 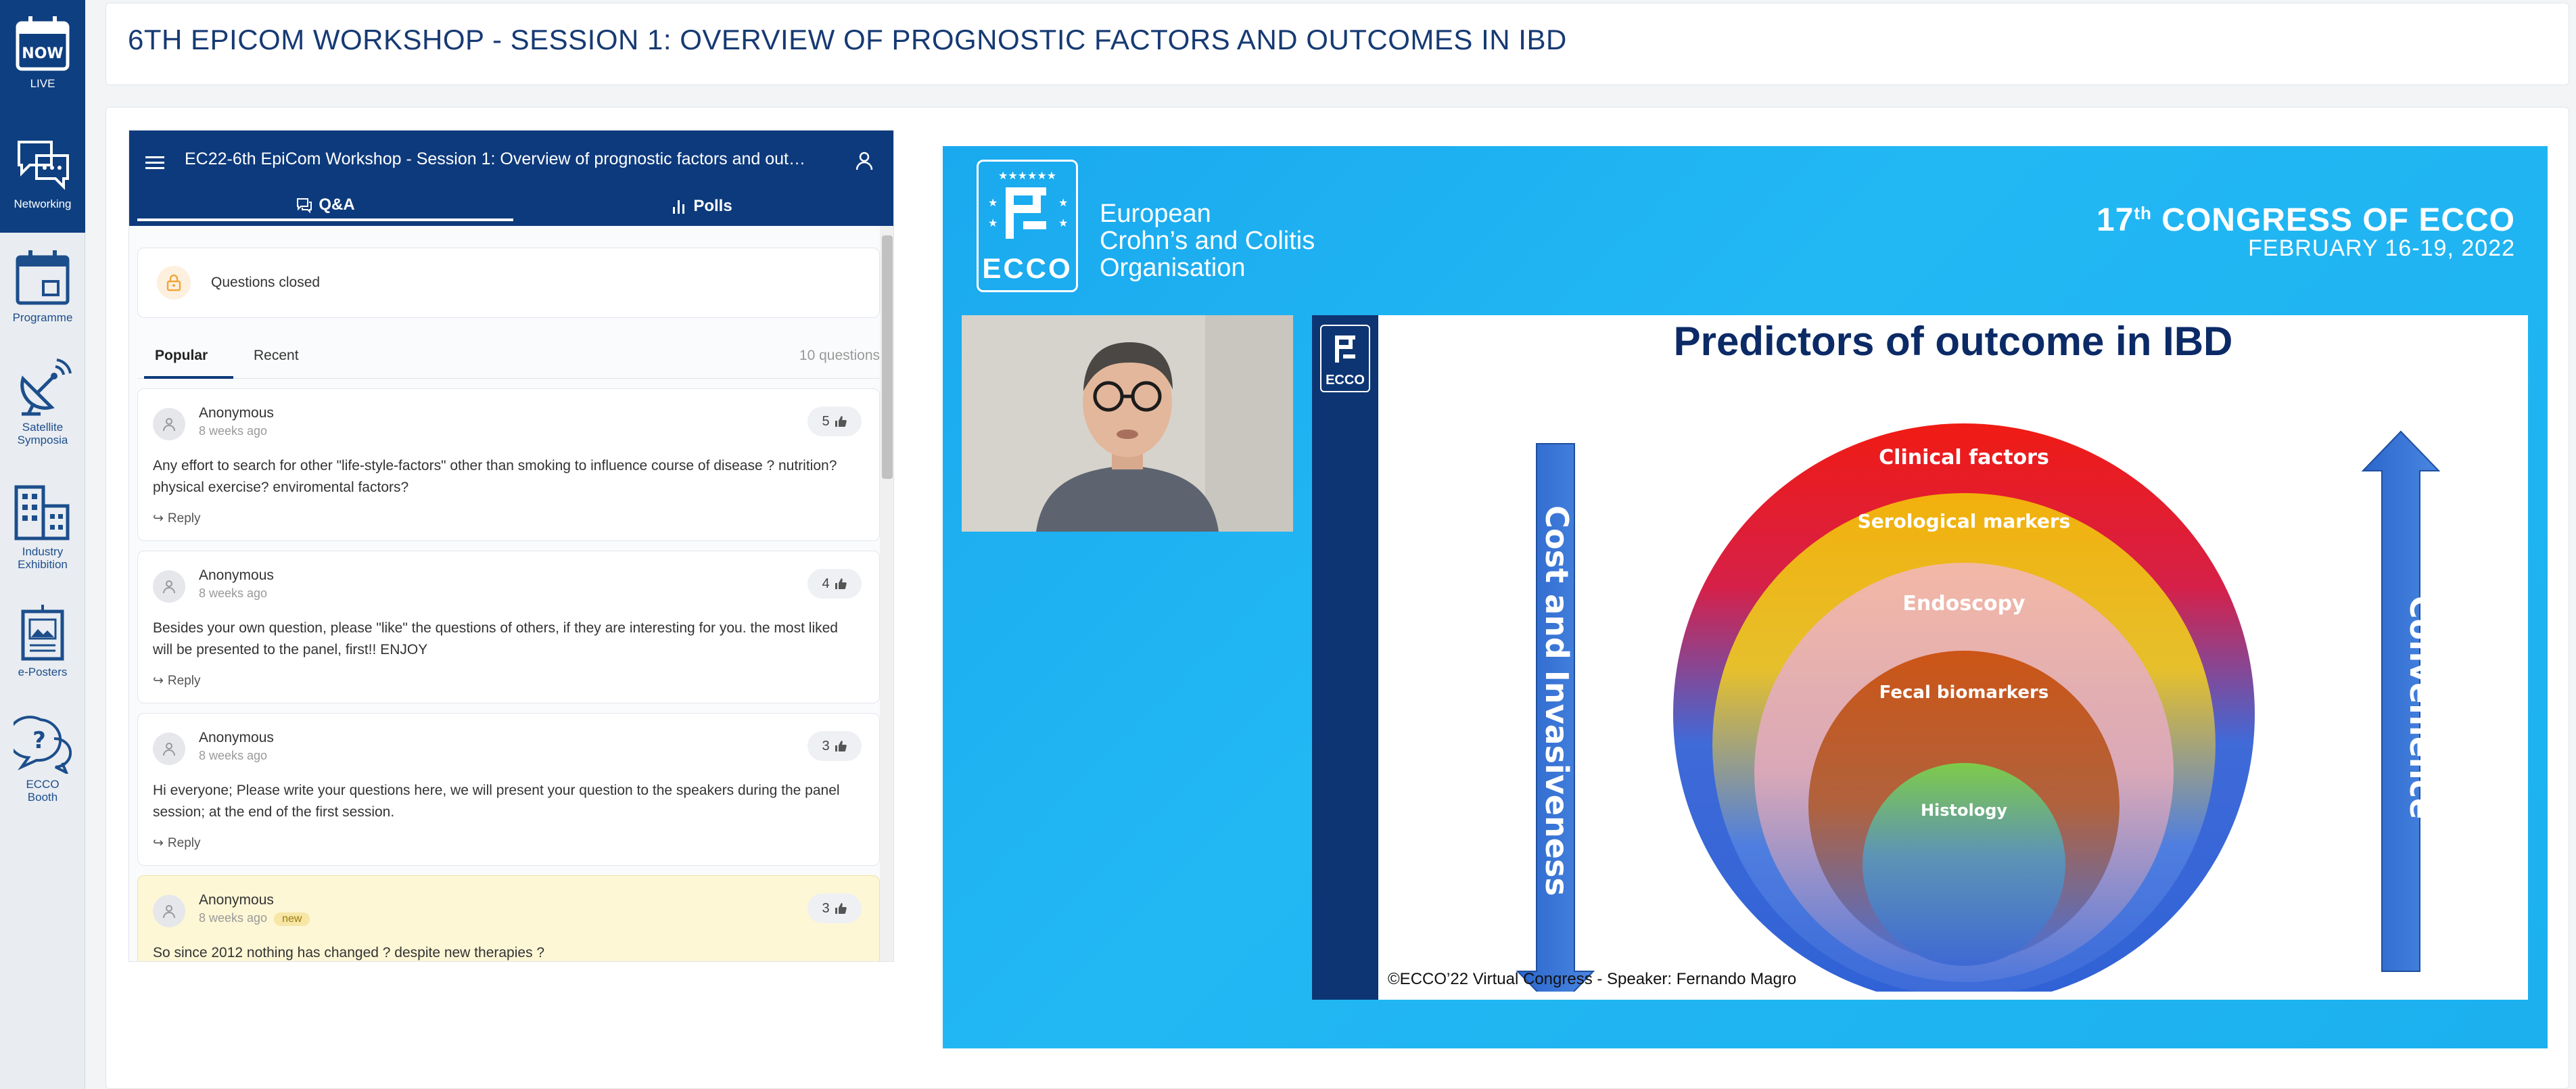 What do you see at coordinates (834, 421) in the screenshot?
I see `like-button: 5` at bounding box center [834, 421].